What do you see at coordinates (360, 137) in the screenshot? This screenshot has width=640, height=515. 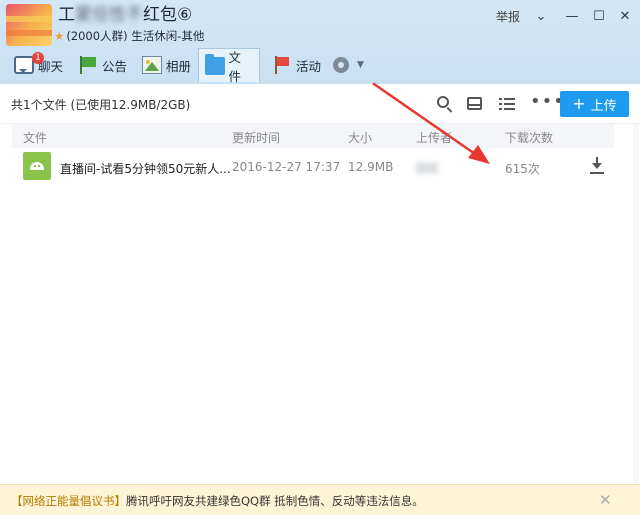 I see `header-size: 大小` at bounding box center [360, 137].